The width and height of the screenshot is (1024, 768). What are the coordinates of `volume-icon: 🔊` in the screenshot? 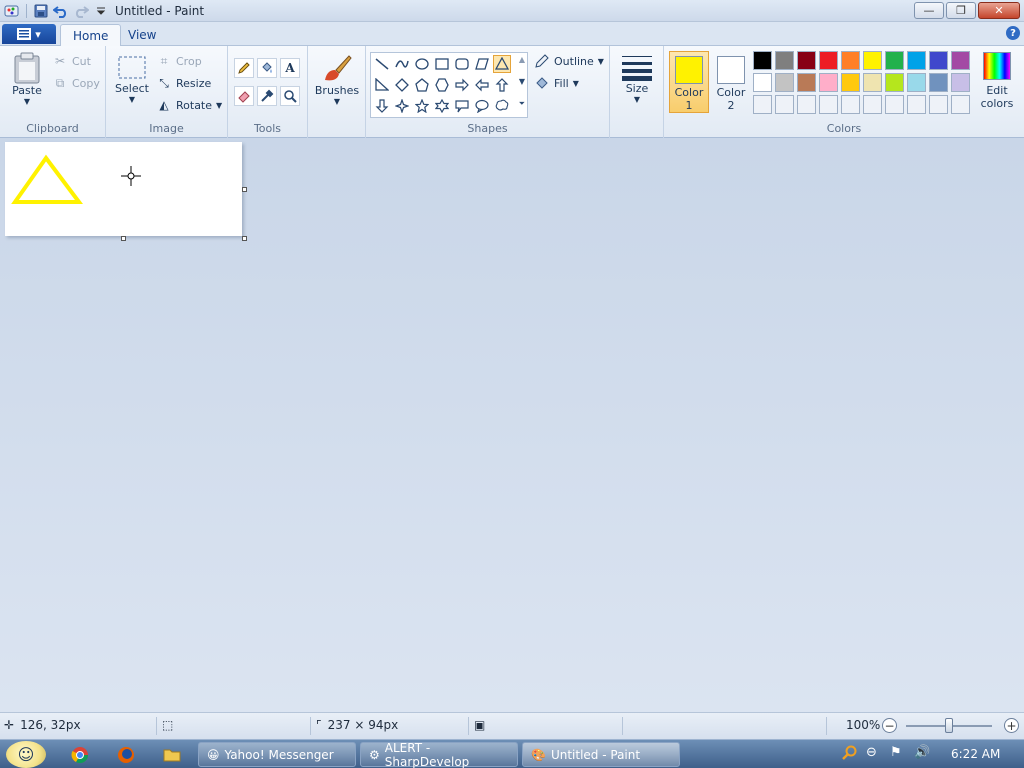 It's located at (922, 752).